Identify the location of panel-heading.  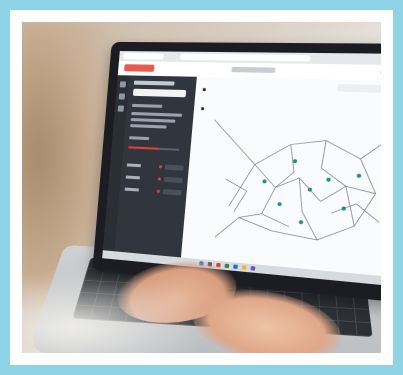
(154, 83).